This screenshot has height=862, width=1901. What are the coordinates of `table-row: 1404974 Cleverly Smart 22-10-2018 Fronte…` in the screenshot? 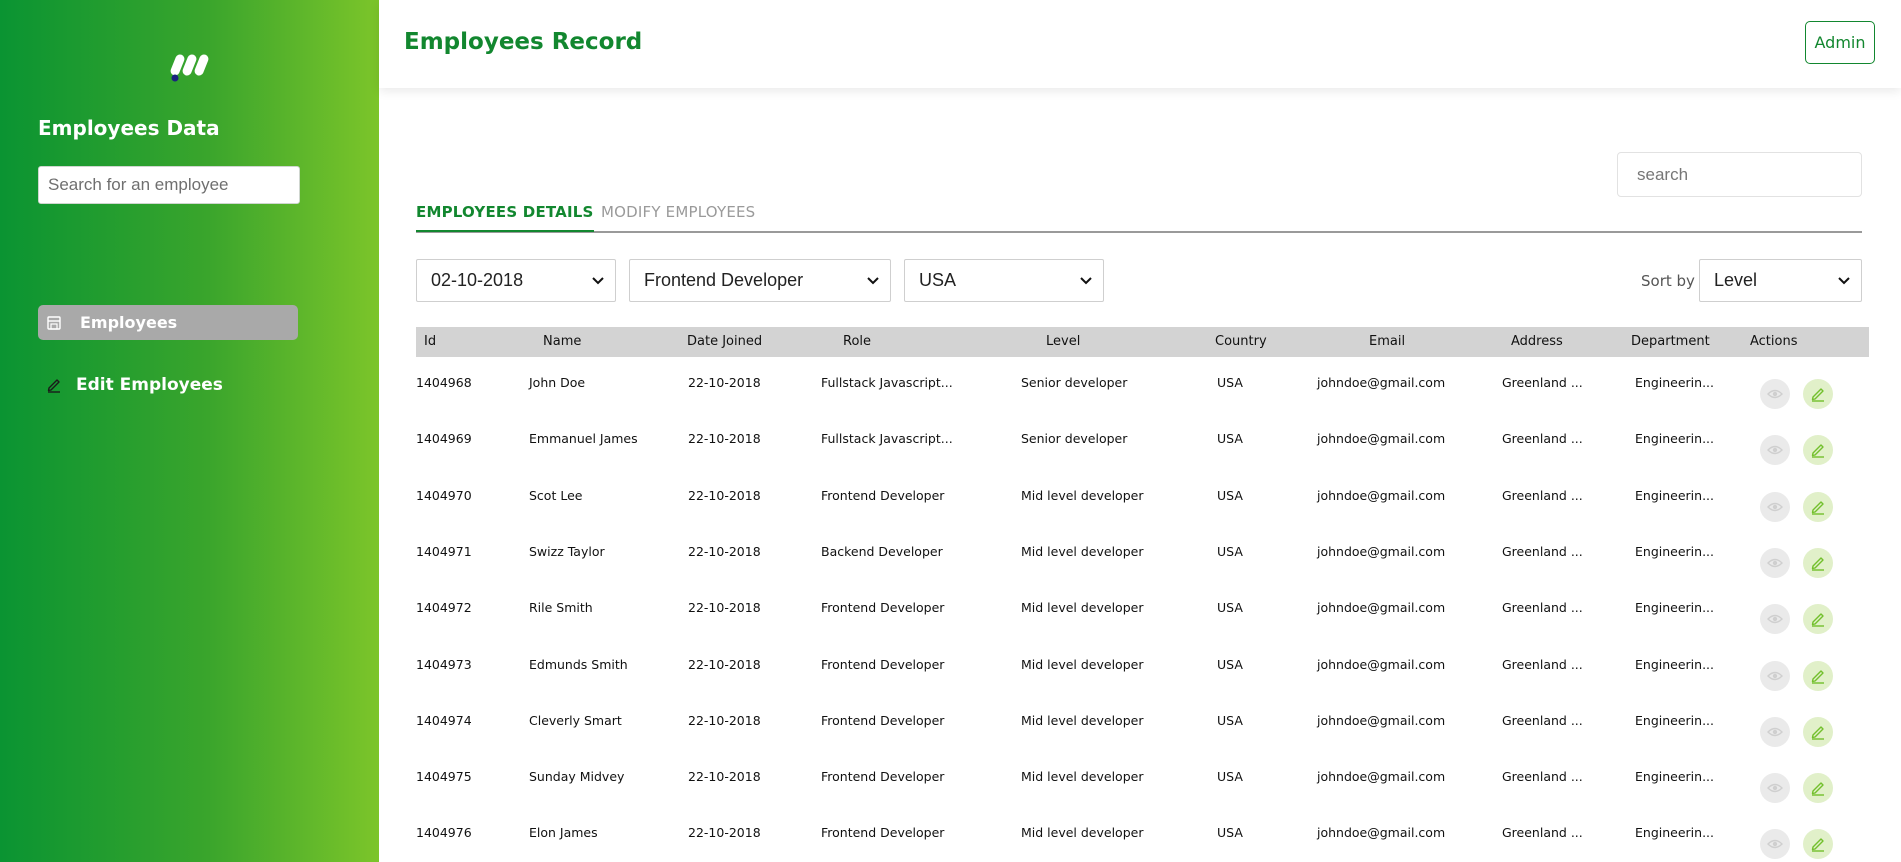 It's located at (1142, 731).